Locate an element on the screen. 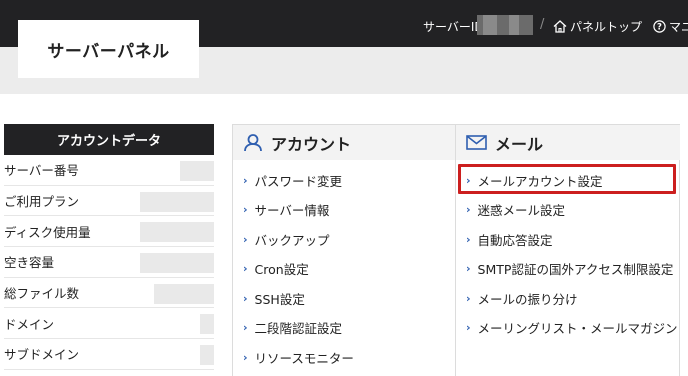  account-row-label: サブドメイン is located at coordinates (42, 355).